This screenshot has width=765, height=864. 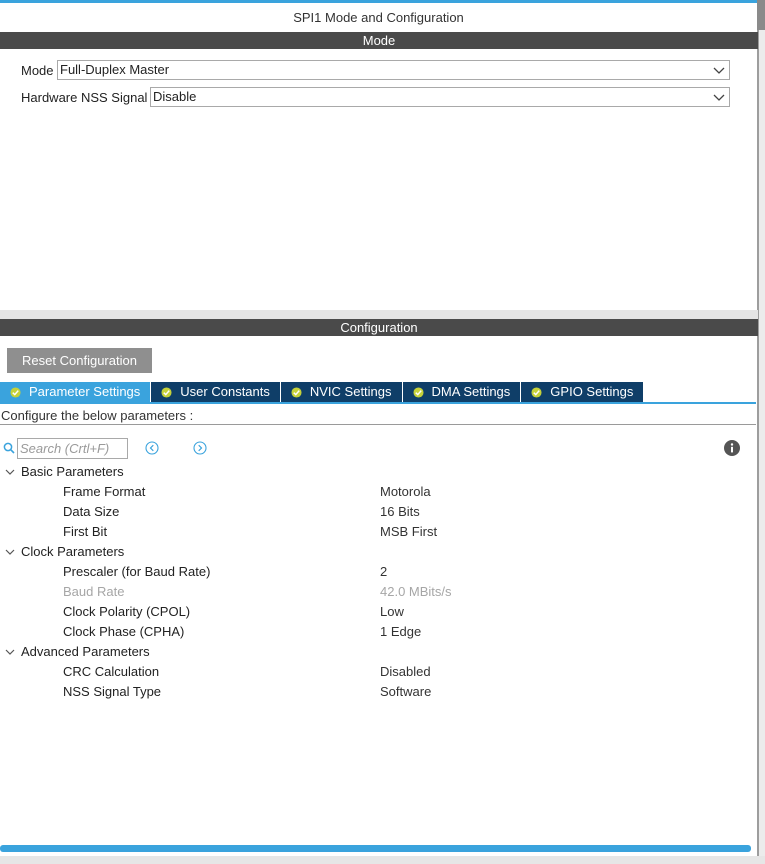 What do you see at coordinates (85, 651) in the screenshot?
I see `group-label: Advanced Parameters` at bounding box center [85, 651].